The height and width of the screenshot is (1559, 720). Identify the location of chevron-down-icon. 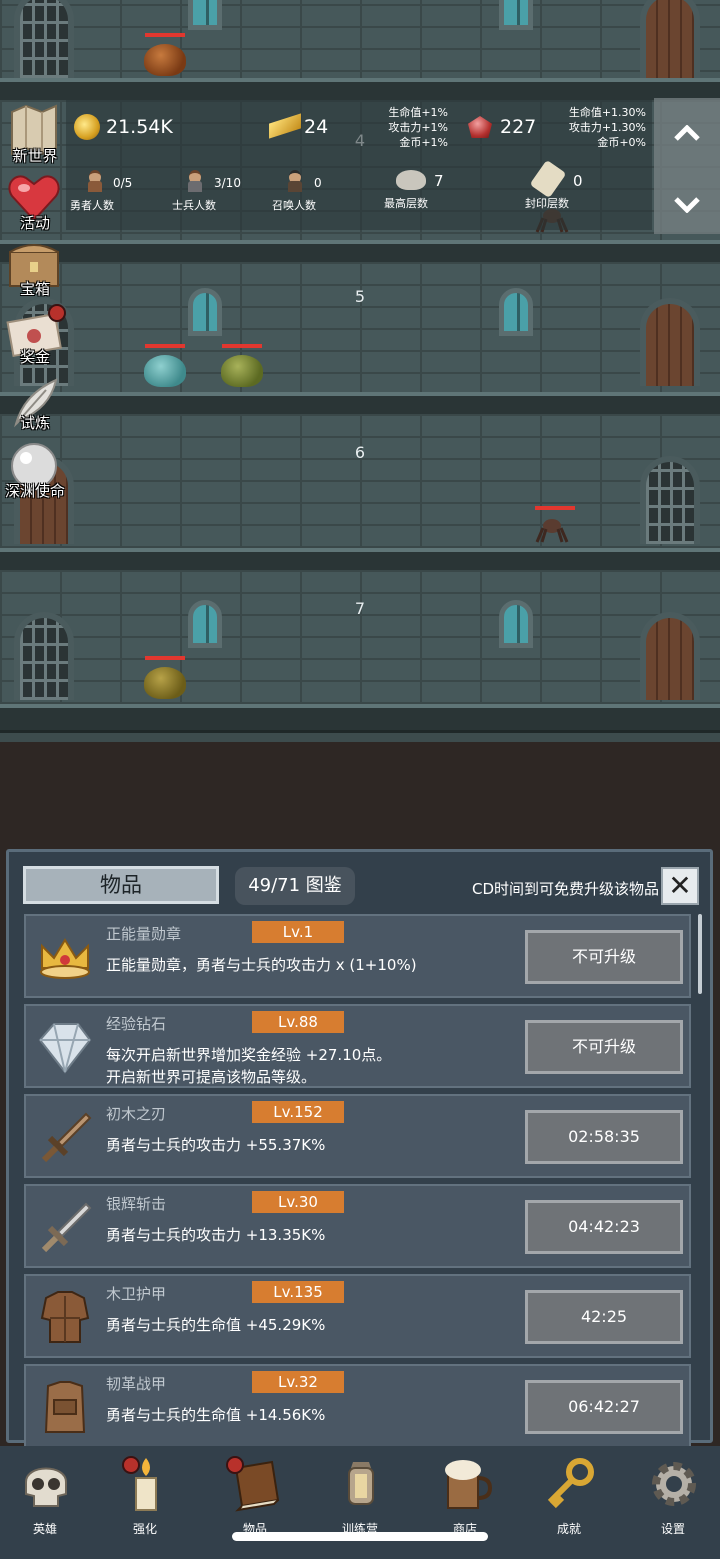
(687, 205).